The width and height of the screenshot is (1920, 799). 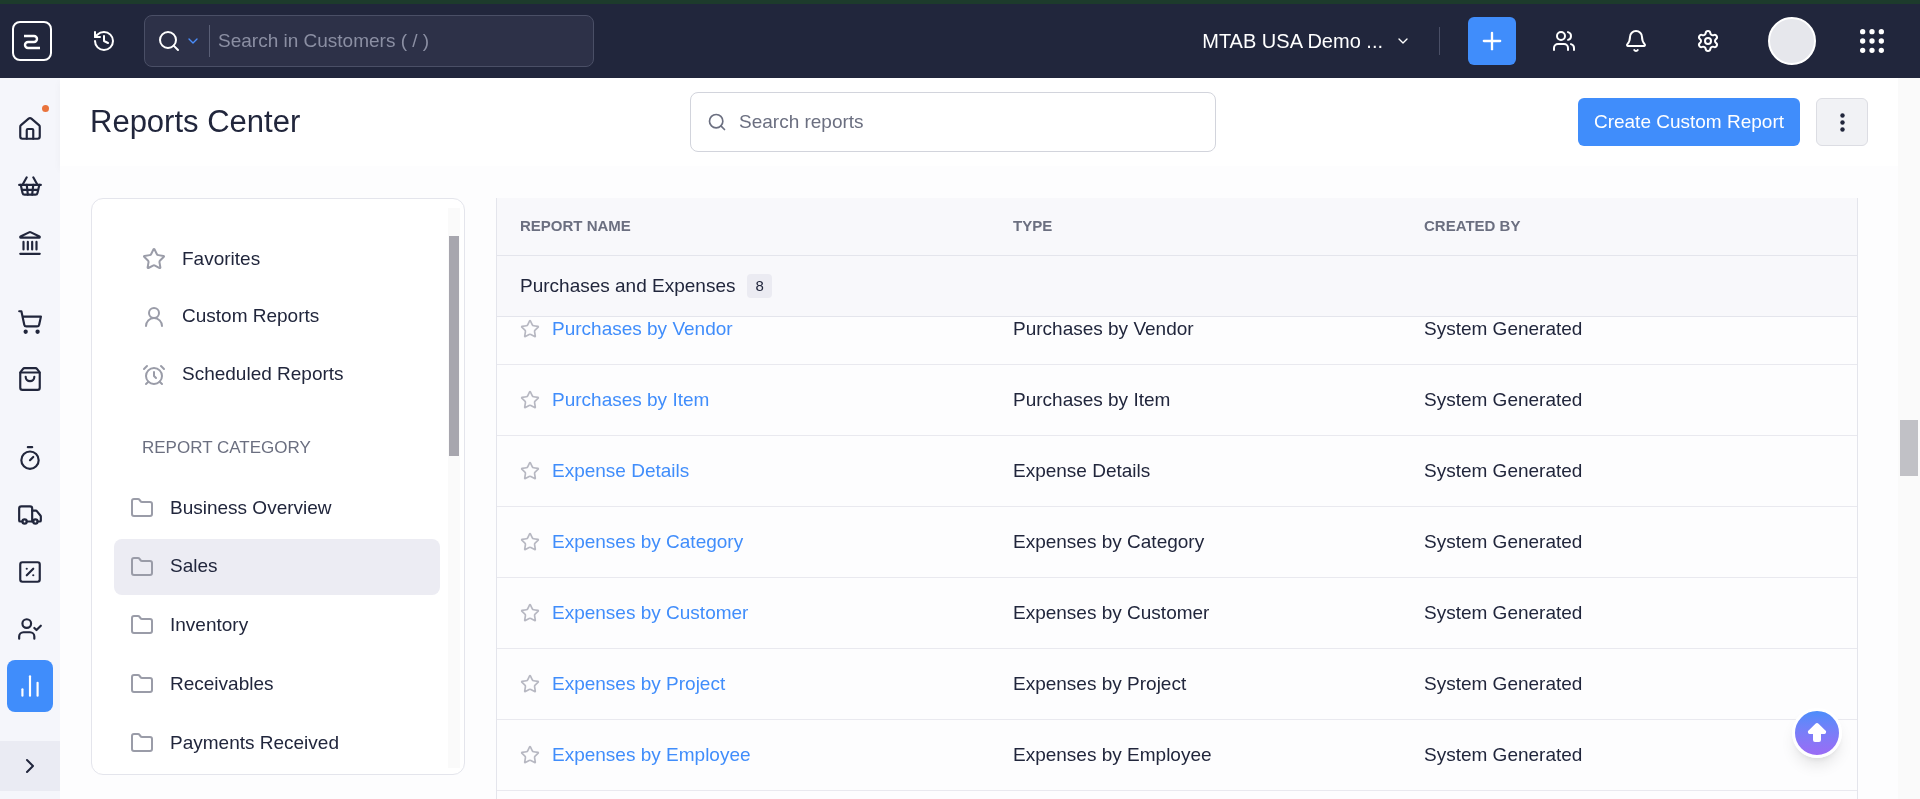 What do you see at coordinates (369, 41) in the screenshot?
I see `search-field: Search in Customers ( / )` at bounding box center [369, 41].